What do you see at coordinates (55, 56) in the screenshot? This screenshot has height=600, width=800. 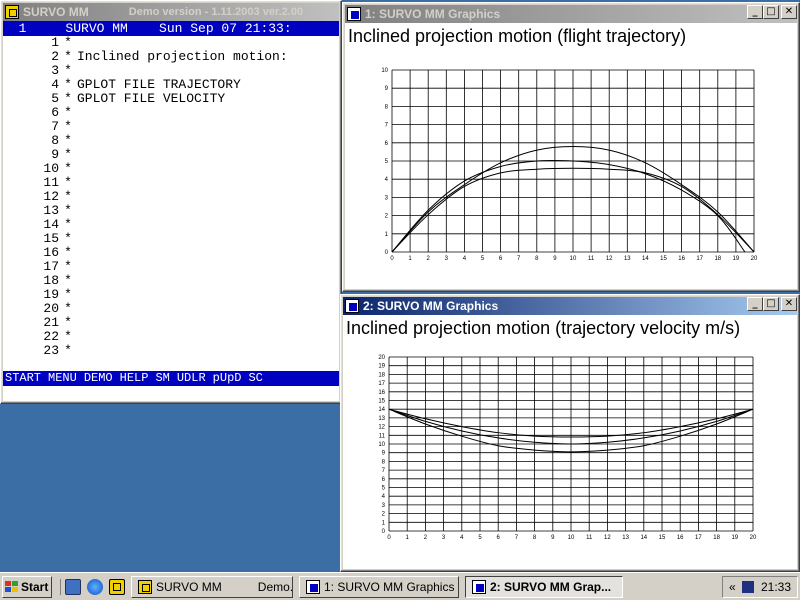 I see `line-number: 2` at bounding box center [55, 56].